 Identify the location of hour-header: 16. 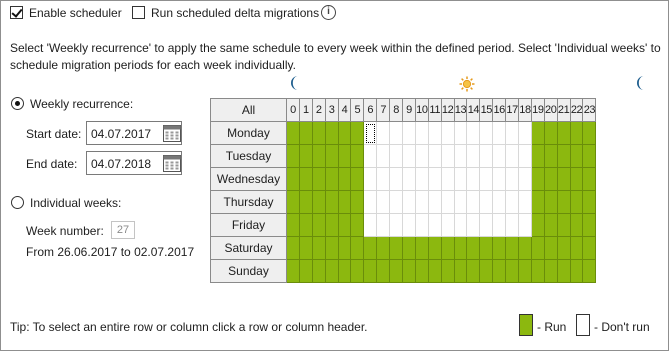
(499, 110).